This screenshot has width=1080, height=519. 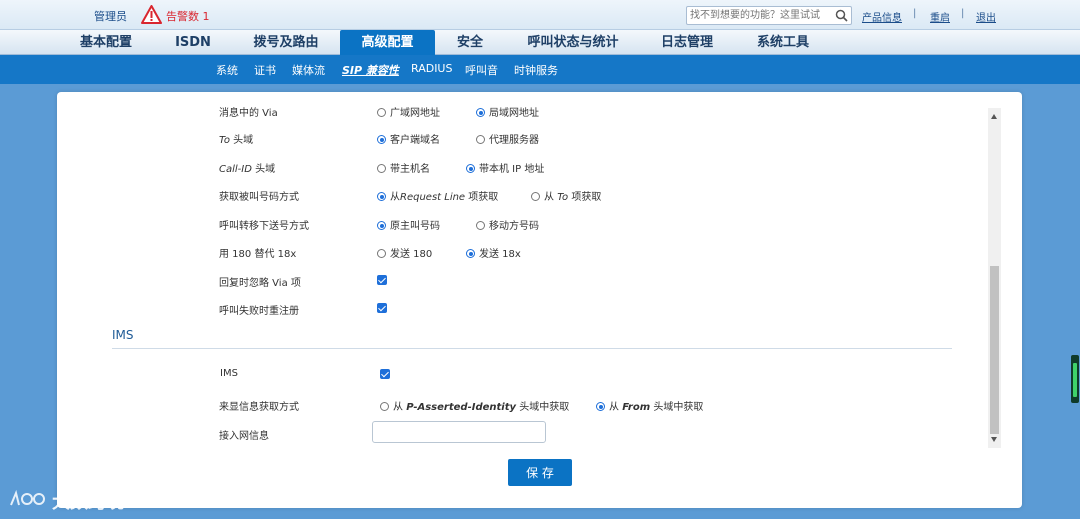 I want to click on form-row: IMS, so click(x=522, y=375).